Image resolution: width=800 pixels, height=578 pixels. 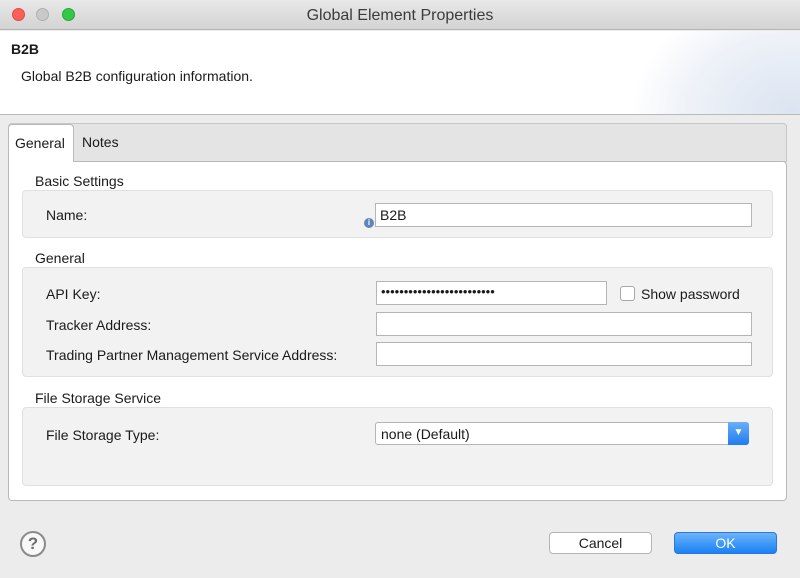 What do you see at coordinates (564, 354) in the screenshot?
I see `tpm-address-input` at bounding box center [564, 354].